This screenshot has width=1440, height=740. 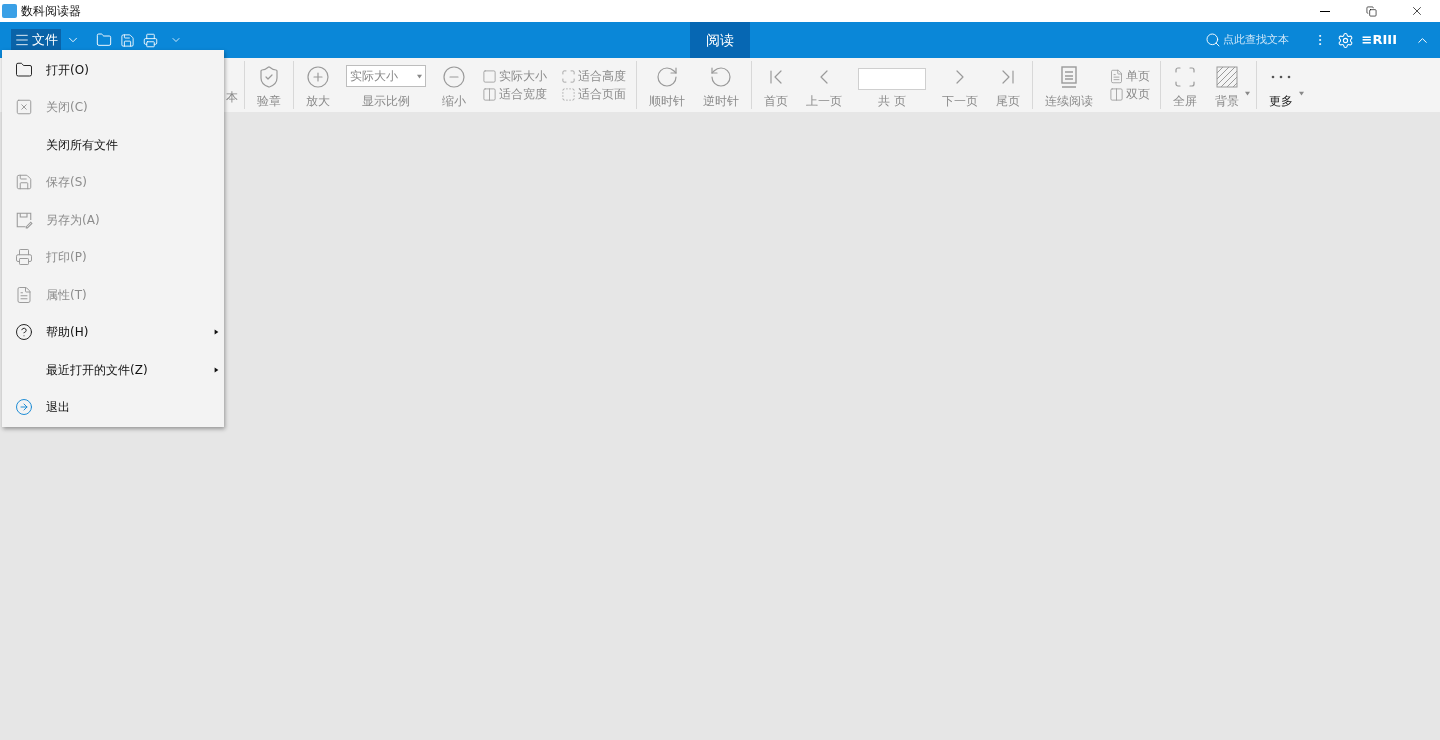 I want to click on file-menu-button: 文件, so click(x=36, y=40).